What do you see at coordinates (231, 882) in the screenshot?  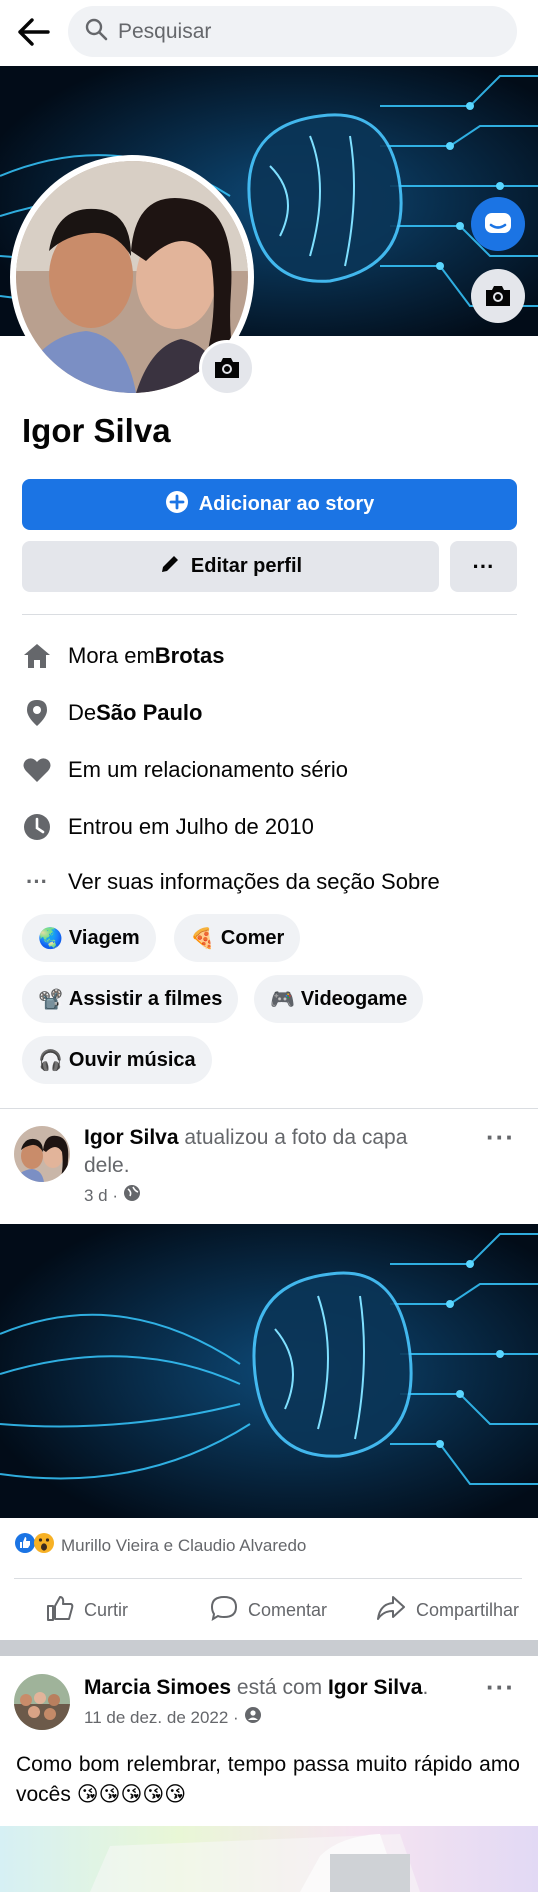 I see `detail-see-about: ··· Ver suas informações da seção Sobre` at bounding box center [231, 882].